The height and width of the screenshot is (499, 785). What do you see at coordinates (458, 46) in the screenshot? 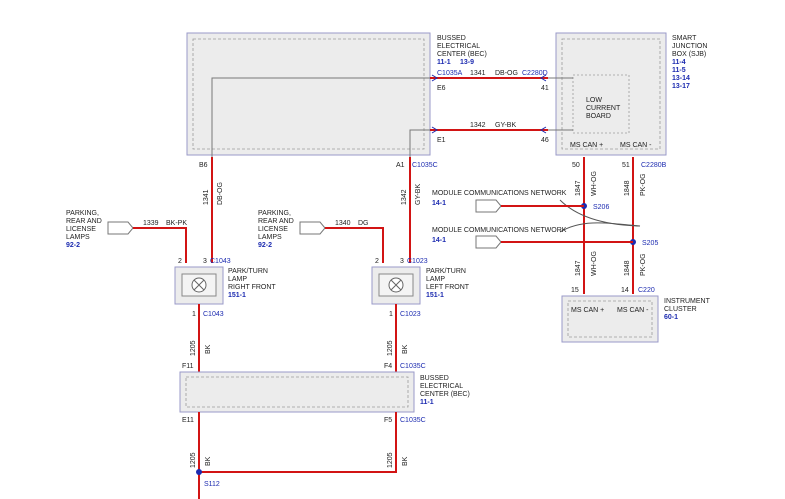
I see `bec-top-title-2: ELECTRICAL` at bounding box center [458, 46].